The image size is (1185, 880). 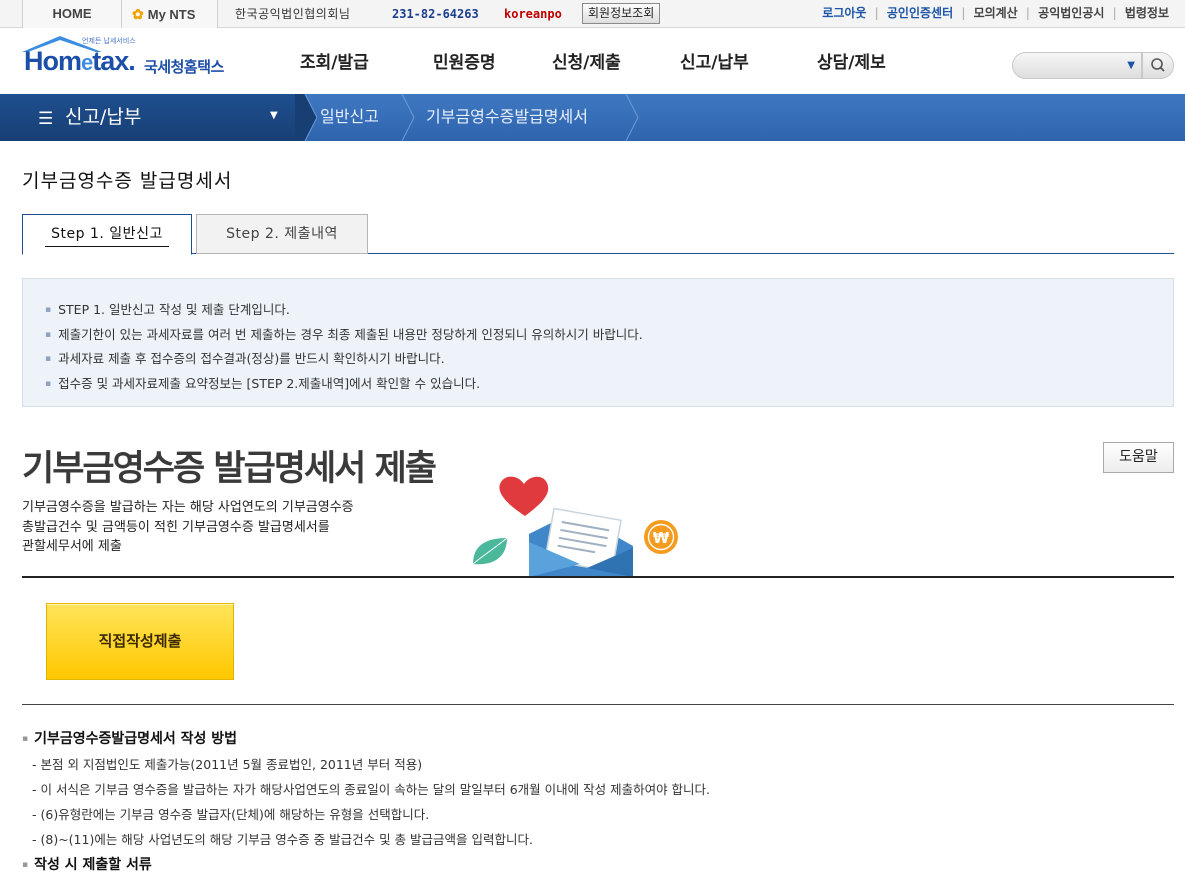 What do you see at coordinates (507, 116) in the screenshot?
I see `breadcrumb-item-current: 기부금영수증발급명세서` at bounding box center [507, 116].